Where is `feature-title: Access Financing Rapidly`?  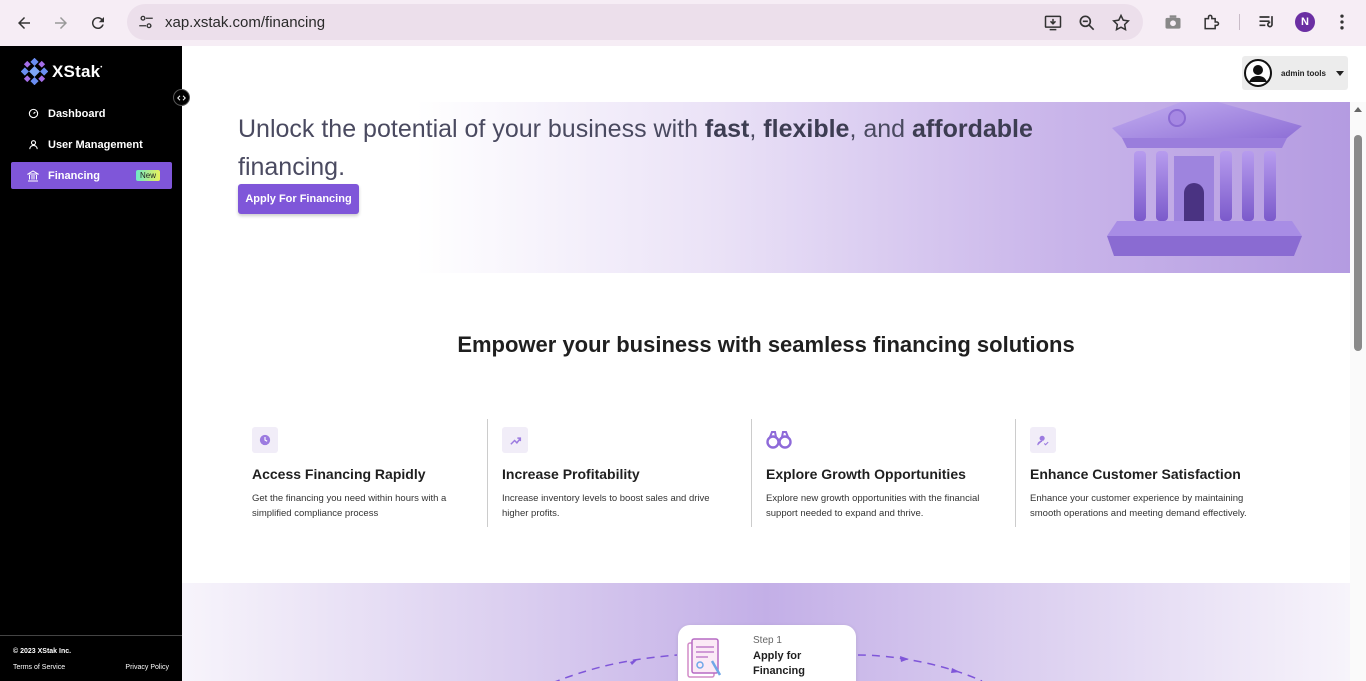 feature-title: Access Financing Rapidly is located at coordinates (339, 474).